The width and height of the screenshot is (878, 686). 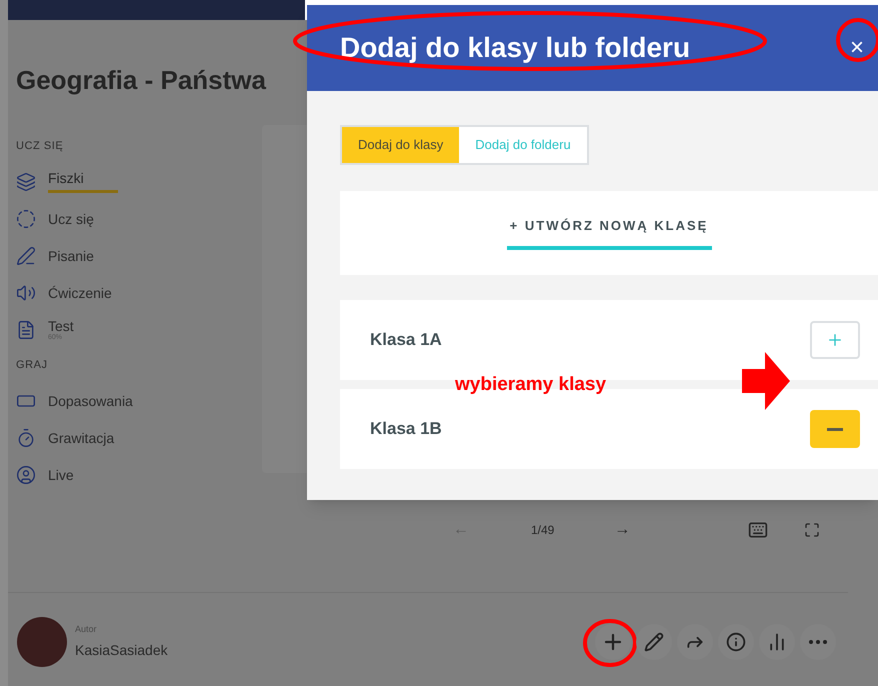 What do you see at coordinates (71, 256) in the screenshot?
I see `sidebar-label: Pisanie` at bounding box center [71, 256].